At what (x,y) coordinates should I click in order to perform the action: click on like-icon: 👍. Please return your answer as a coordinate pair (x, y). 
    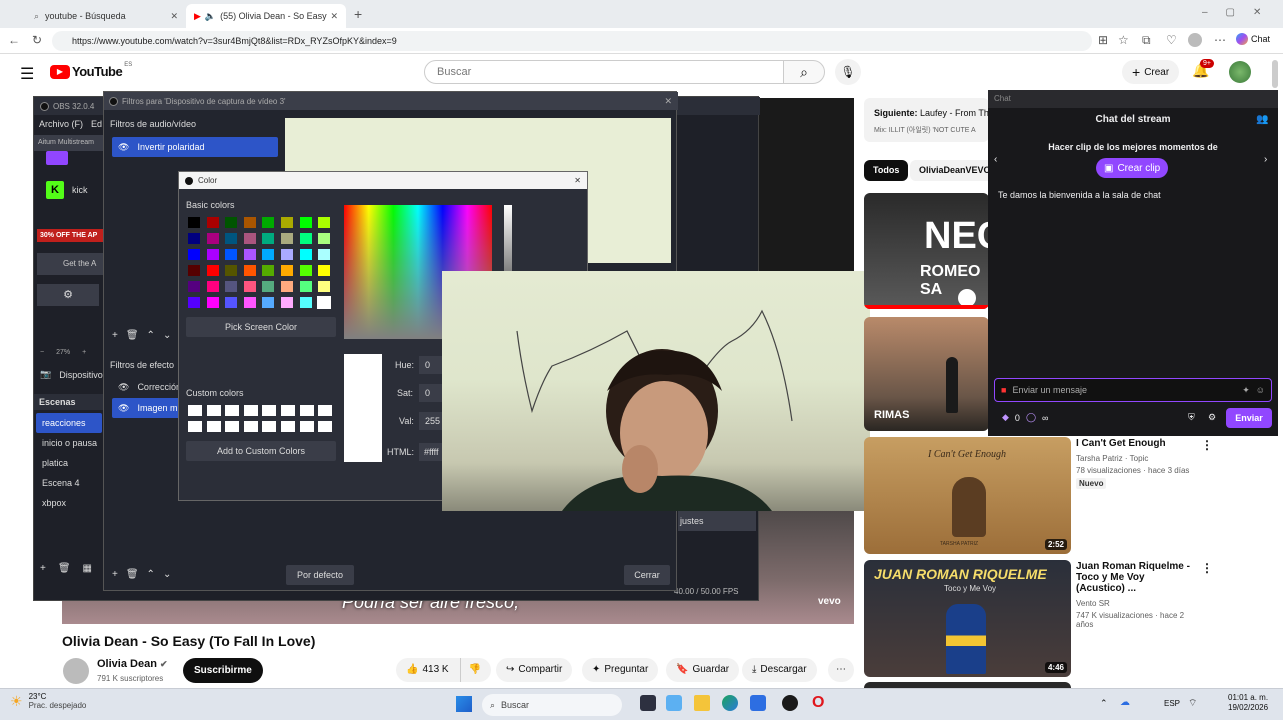
    Looking at the image, I should click on (412, 670).